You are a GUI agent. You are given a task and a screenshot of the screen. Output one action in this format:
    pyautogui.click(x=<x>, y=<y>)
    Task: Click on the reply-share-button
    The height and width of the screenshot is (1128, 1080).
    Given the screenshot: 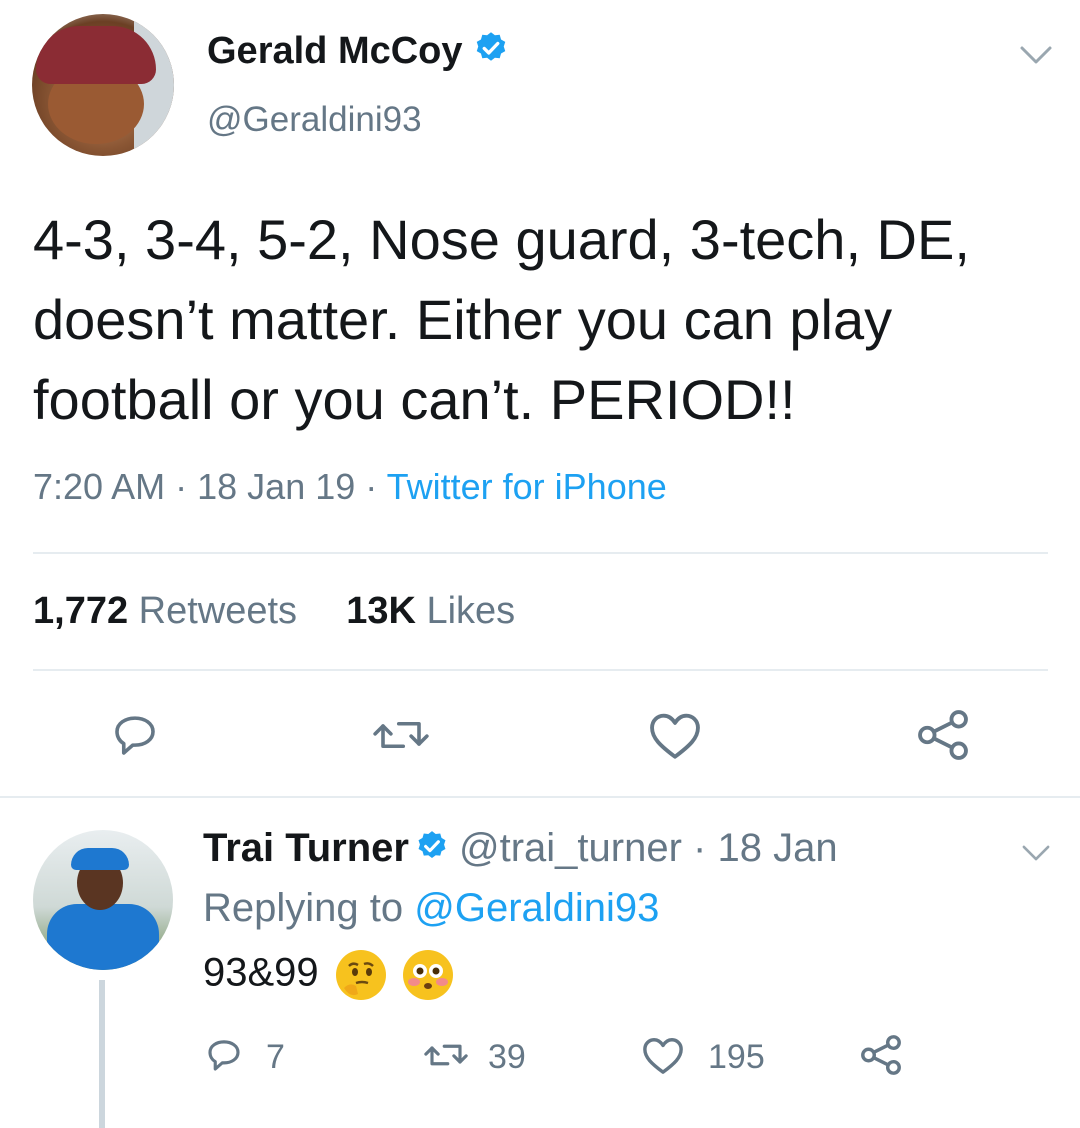 What is the action you would take?
    pyautogui.click(x=881, y=1057)
    